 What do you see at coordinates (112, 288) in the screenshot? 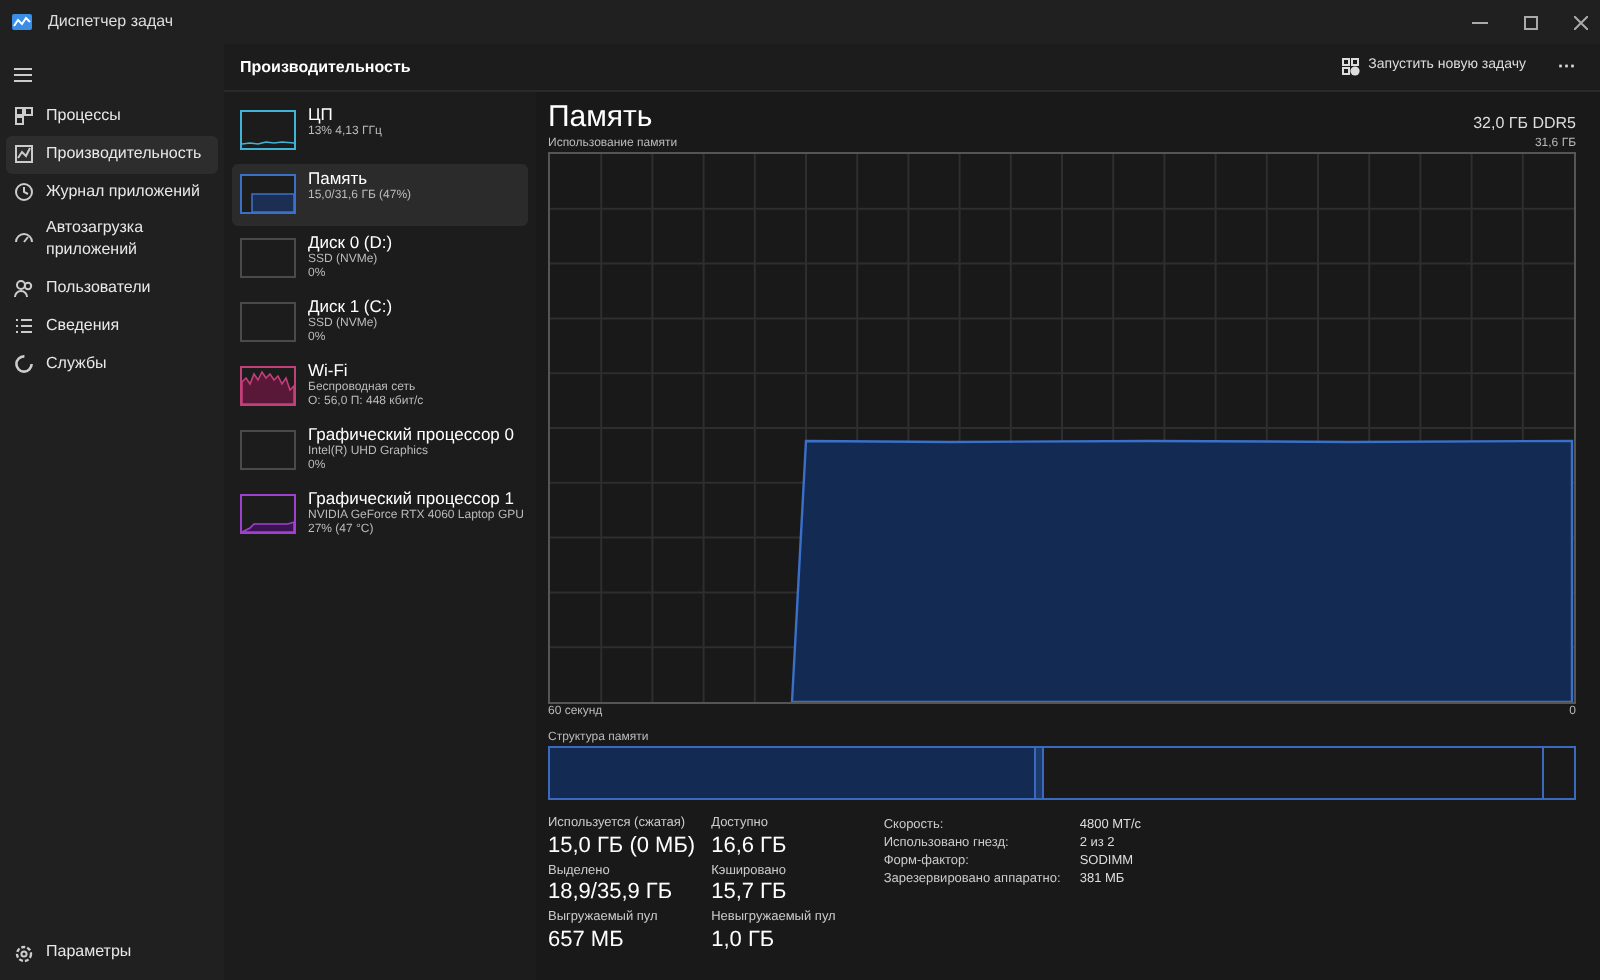
I see `nav-item: Пользователи` at bounding box center [112, 288].